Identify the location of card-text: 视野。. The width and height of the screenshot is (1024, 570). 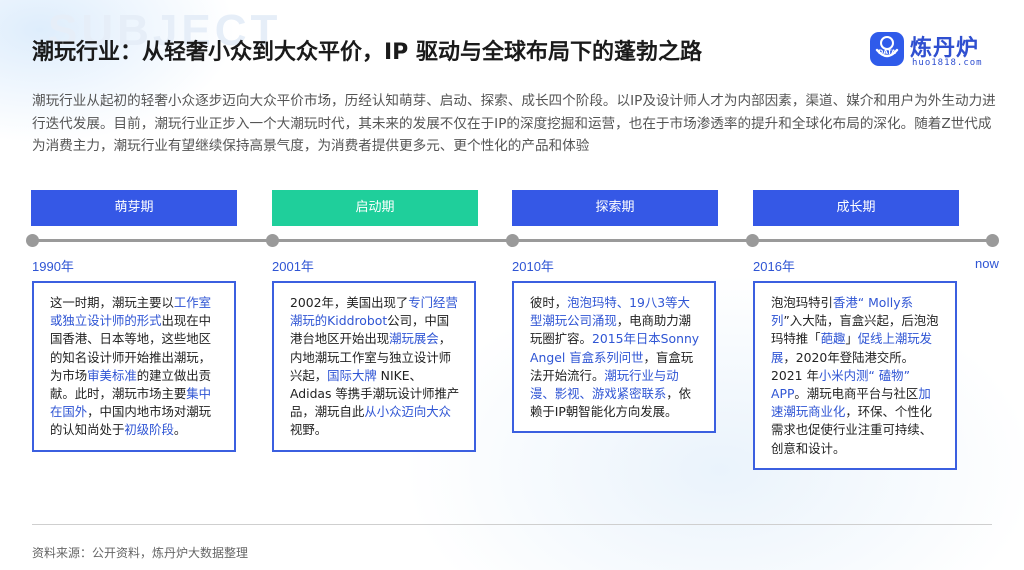
(309, 430).